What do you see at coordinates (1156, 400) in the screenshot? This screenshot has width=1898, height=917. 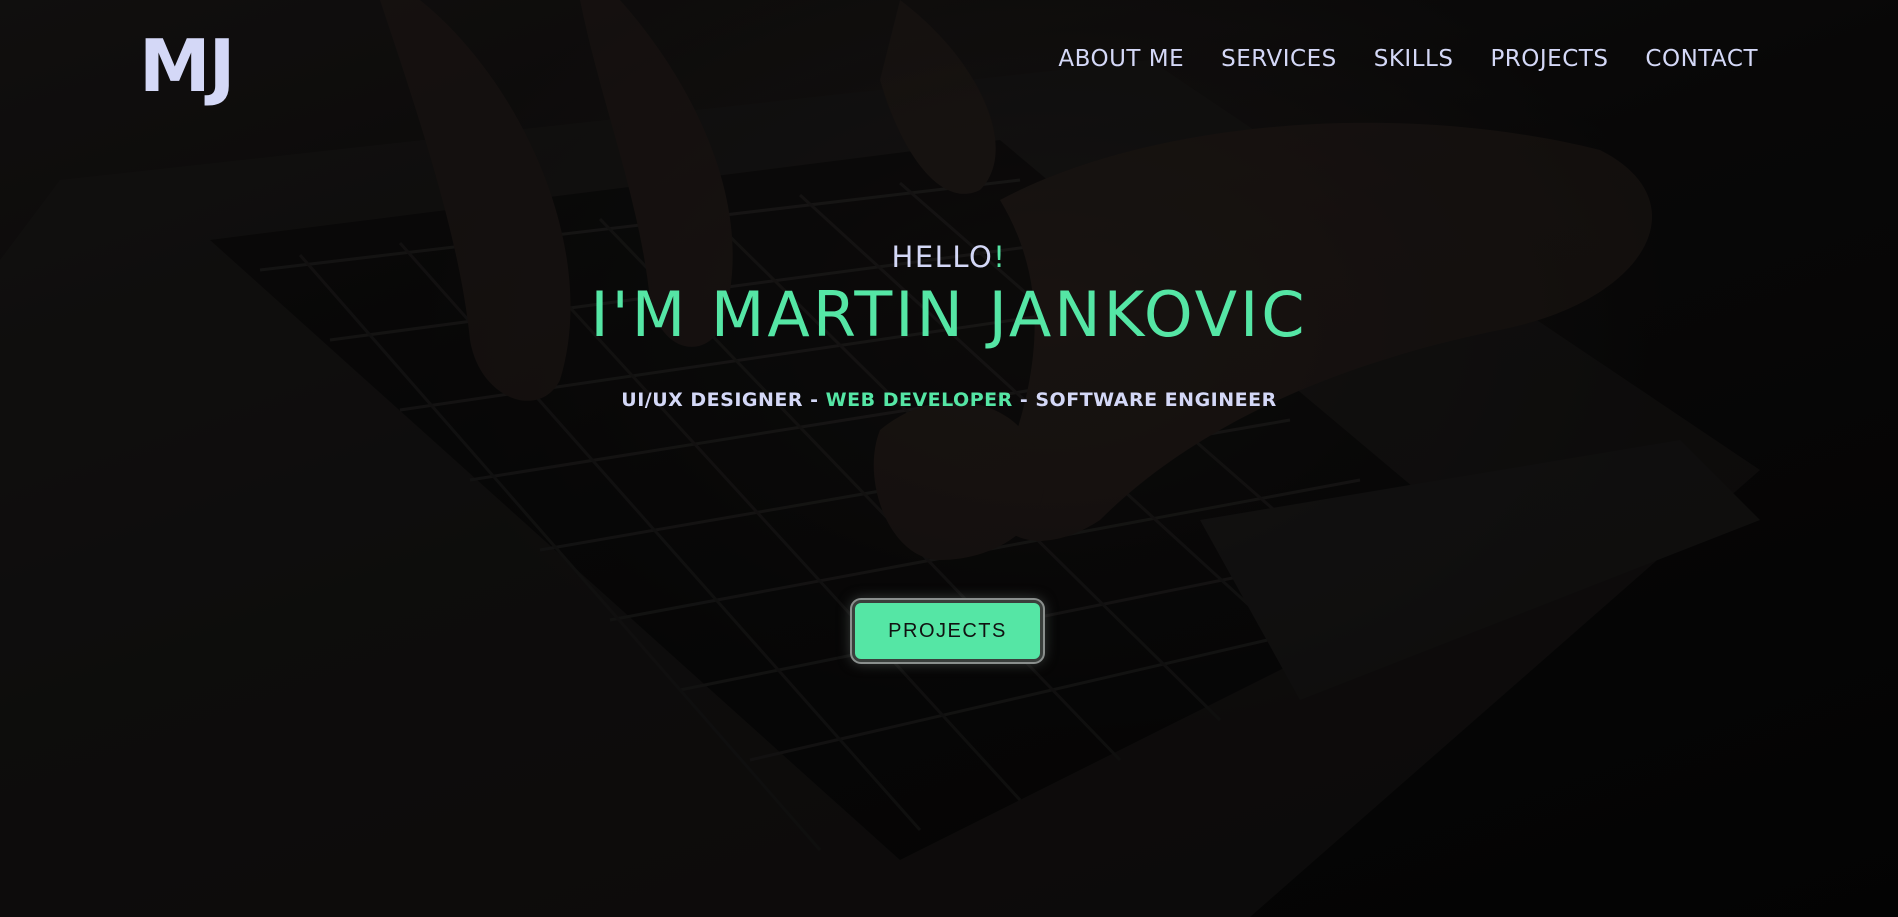 I see `role-software-engineer: SOFTWARE ENGINEER` at bounding box center [1156, 400].